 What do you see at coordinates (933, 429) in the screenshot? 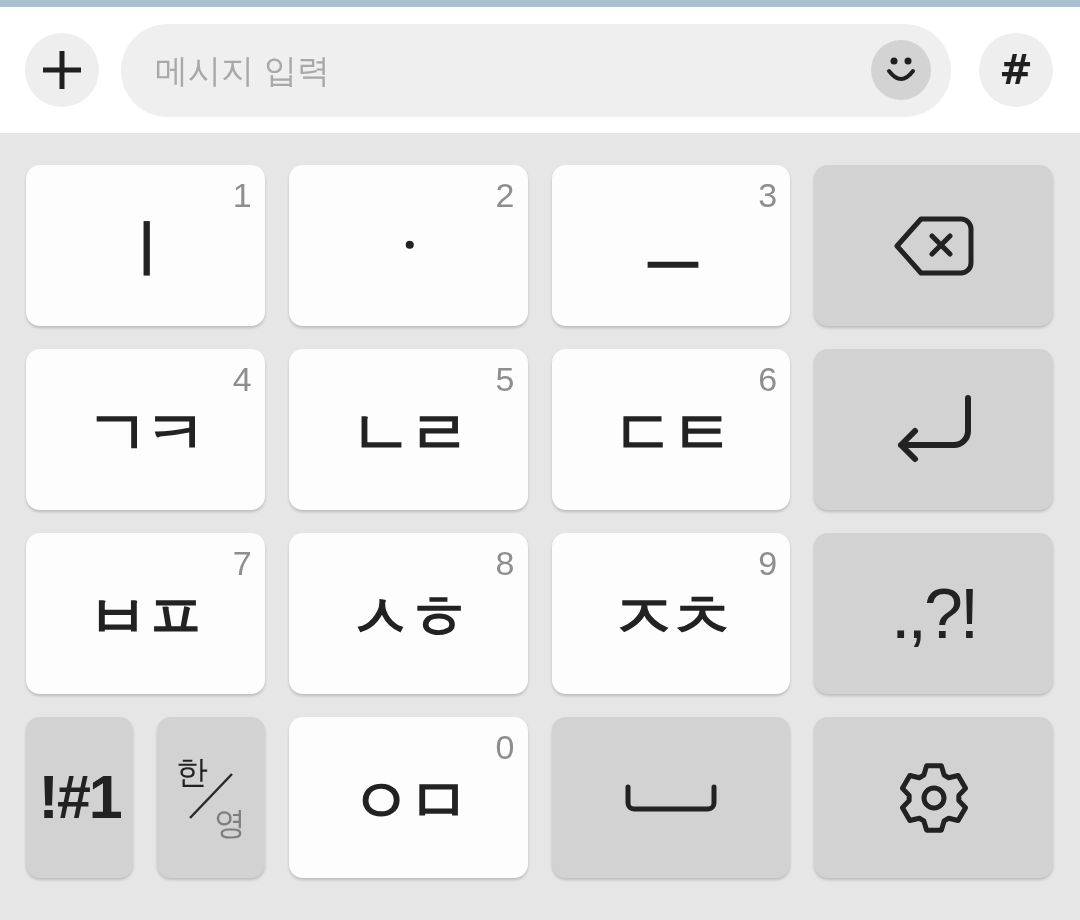
I see `enter-key` at bounding box center [933, 429].